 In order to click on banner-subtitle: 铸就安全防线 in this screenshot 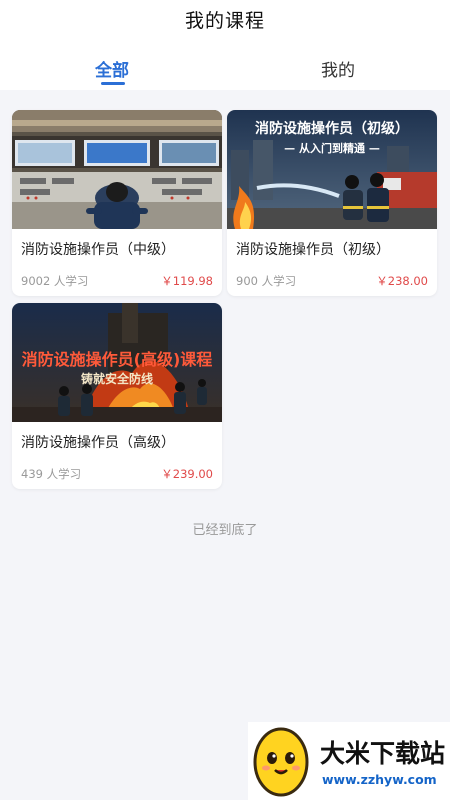, I will do `click(116, 379)`.